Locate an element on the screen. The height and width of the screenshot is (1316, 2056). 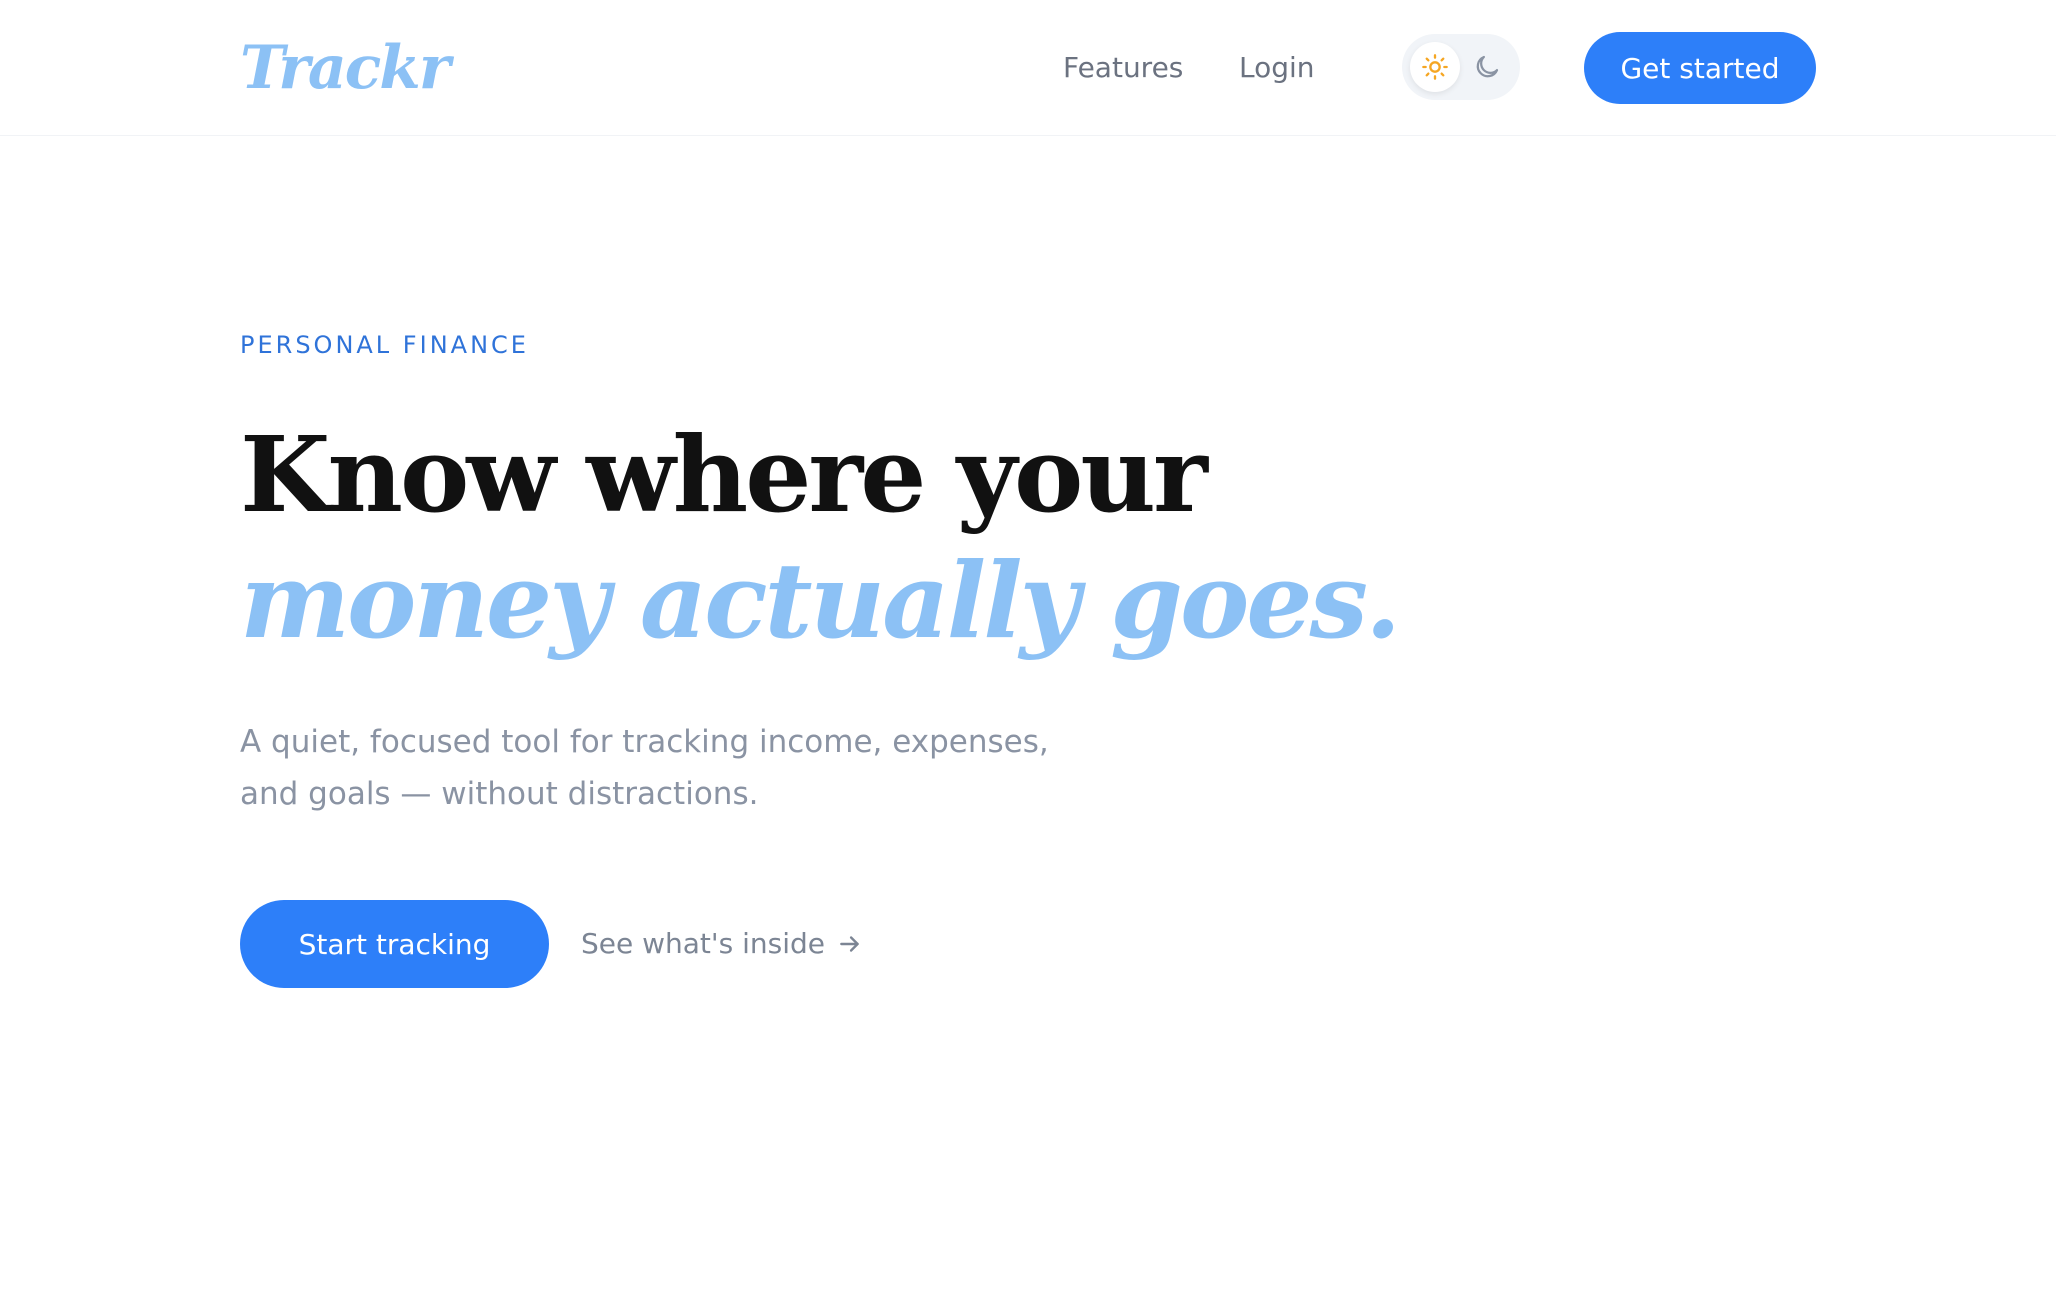
get-started-button: Get started is located at coordinates (1700, 68).